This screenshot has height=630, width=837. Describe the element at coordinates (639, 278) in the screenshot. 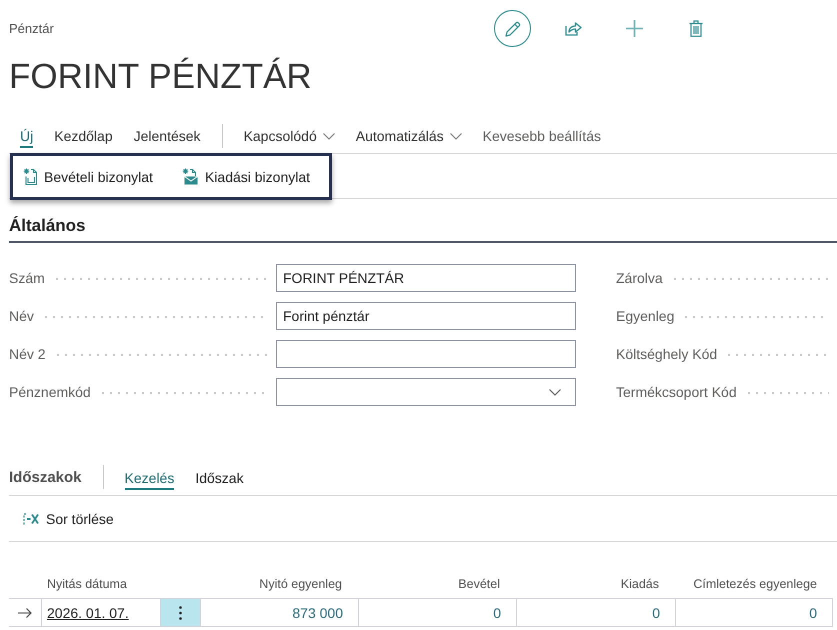

I see `field-label: Zárolva` at that location.